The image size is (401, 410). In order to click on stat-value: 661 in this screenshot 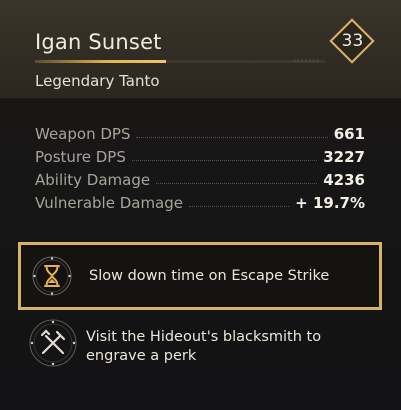, I will do `click(349, 133)`.